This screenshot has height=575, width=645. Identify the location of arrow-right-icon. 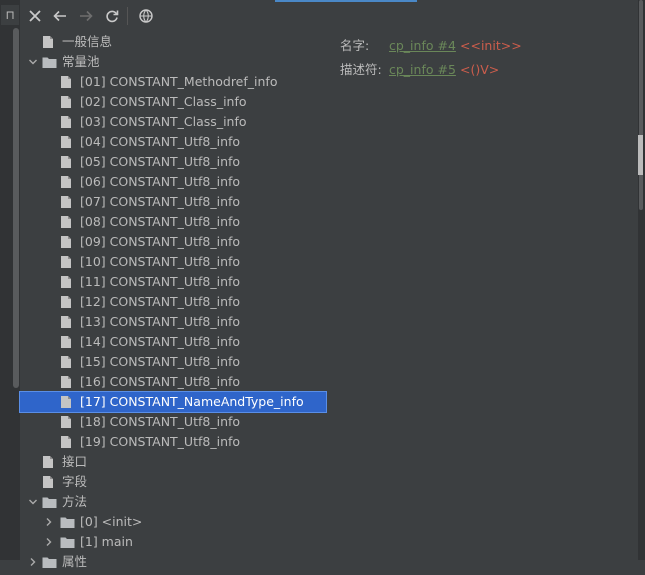
(86, 16).